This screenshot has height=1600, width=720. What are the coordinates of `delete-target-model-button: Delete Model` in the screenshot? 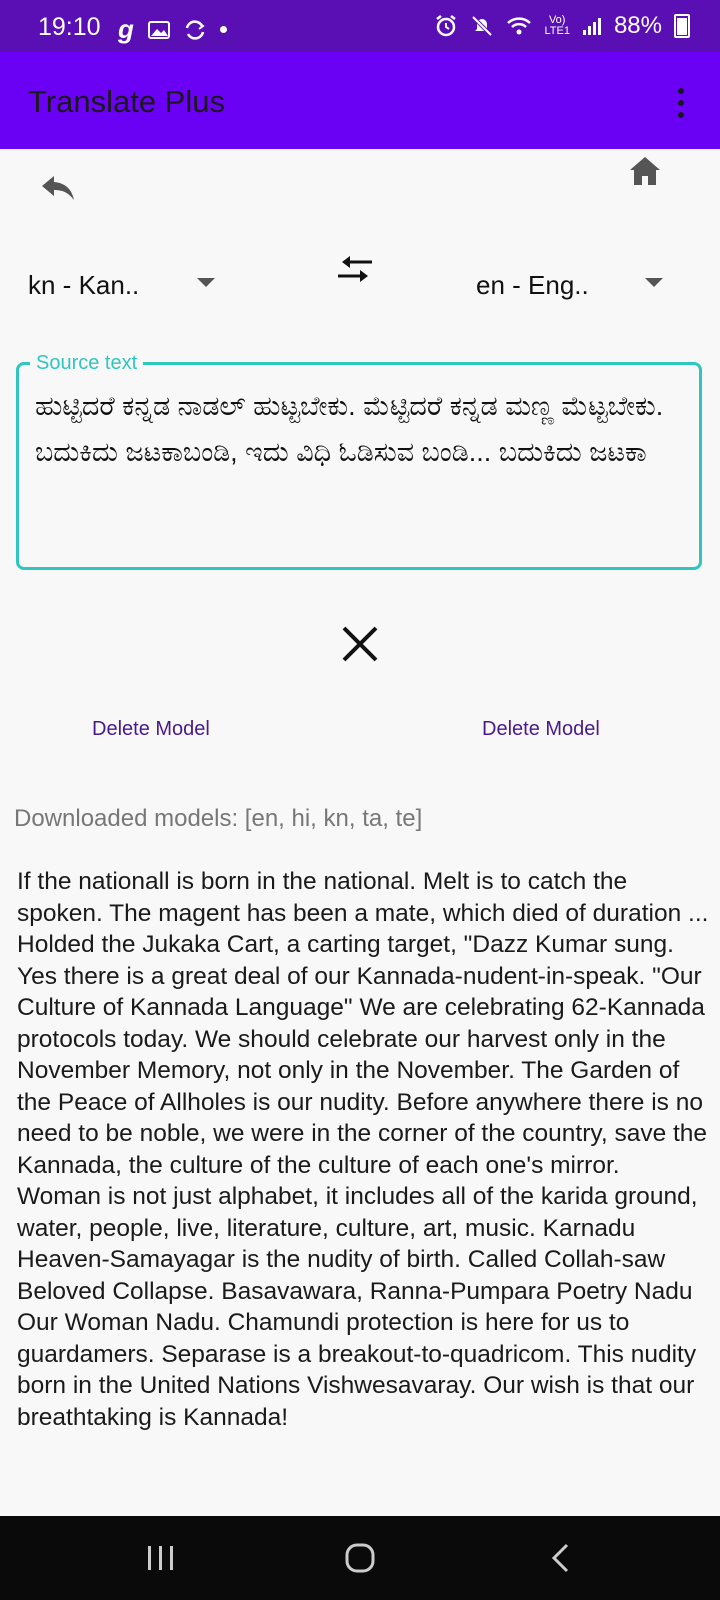 It's located at (541, 729).